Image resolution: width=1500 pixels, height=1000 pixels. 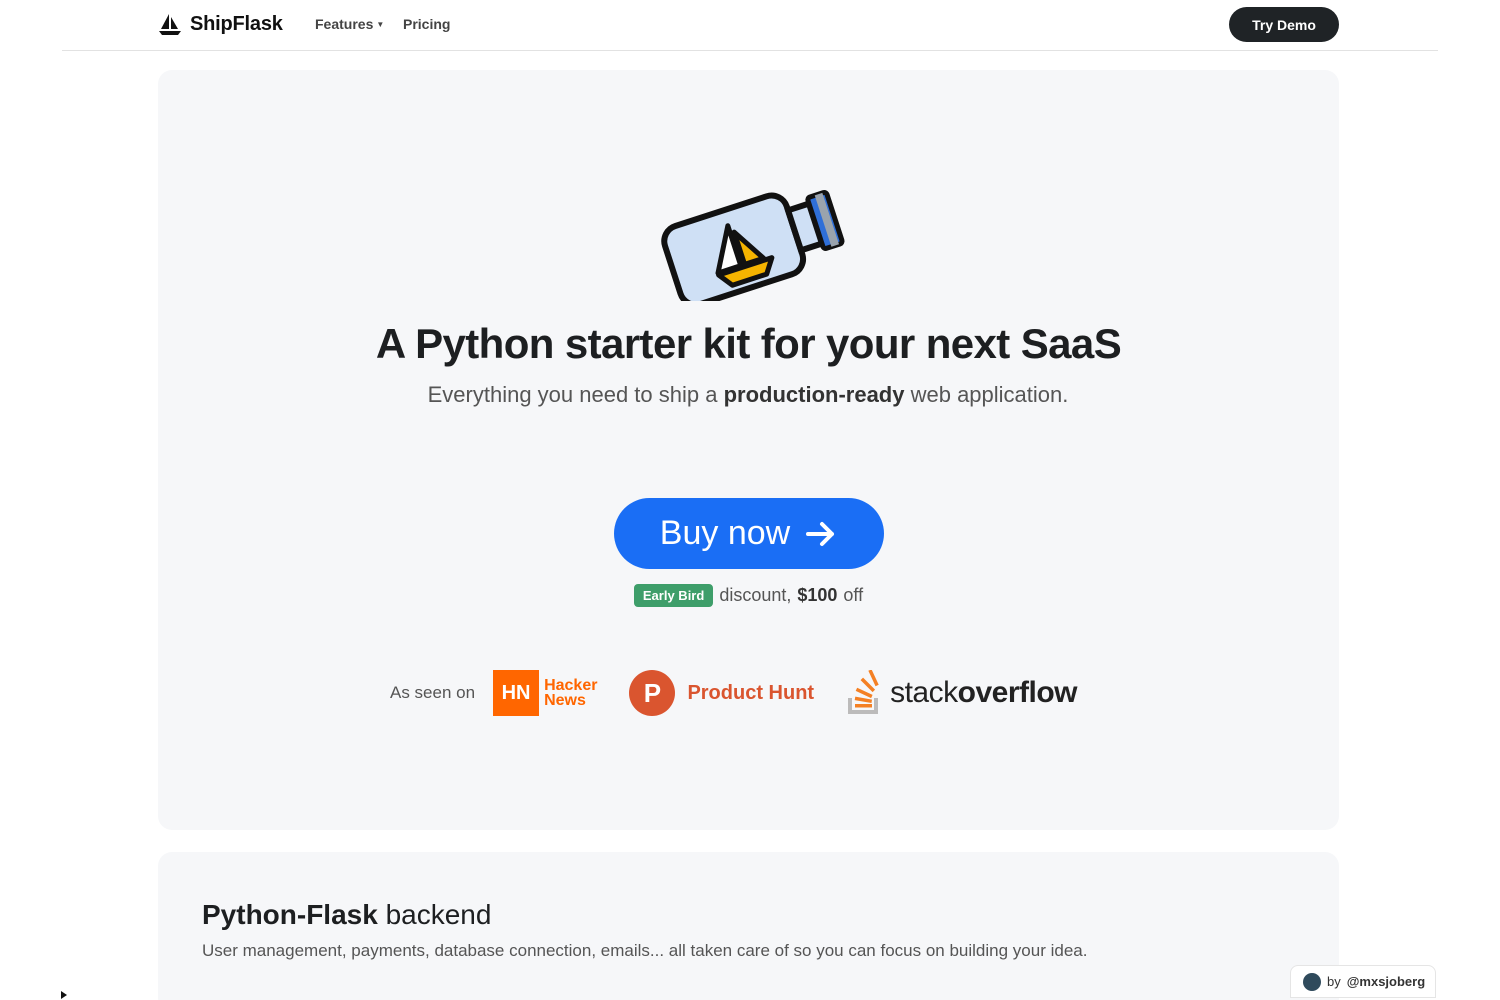 I want to click on credit-prefix: by, so click(x=1334, y=981).